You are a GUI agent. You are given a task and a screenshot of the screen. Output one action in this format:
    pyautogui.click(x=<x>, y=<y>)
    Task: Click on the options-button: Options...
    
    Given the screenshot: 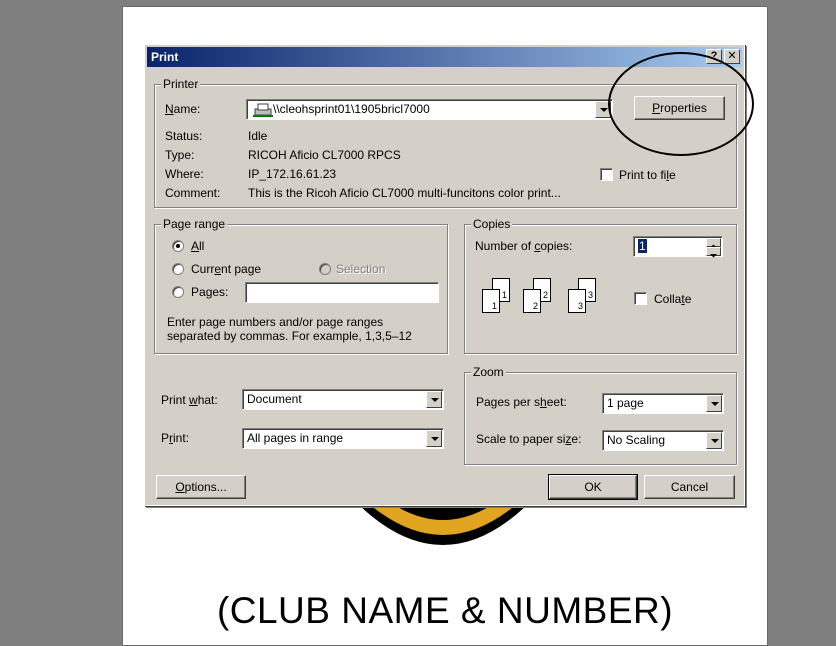 What is the action you would take?
    pyautogui.click(x=201, y=487)
    